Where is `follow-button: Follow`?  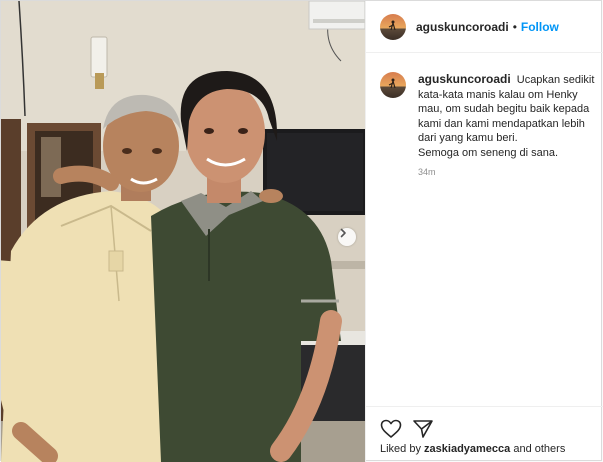
follow-button: Follow is located at coordinates (540, 27).